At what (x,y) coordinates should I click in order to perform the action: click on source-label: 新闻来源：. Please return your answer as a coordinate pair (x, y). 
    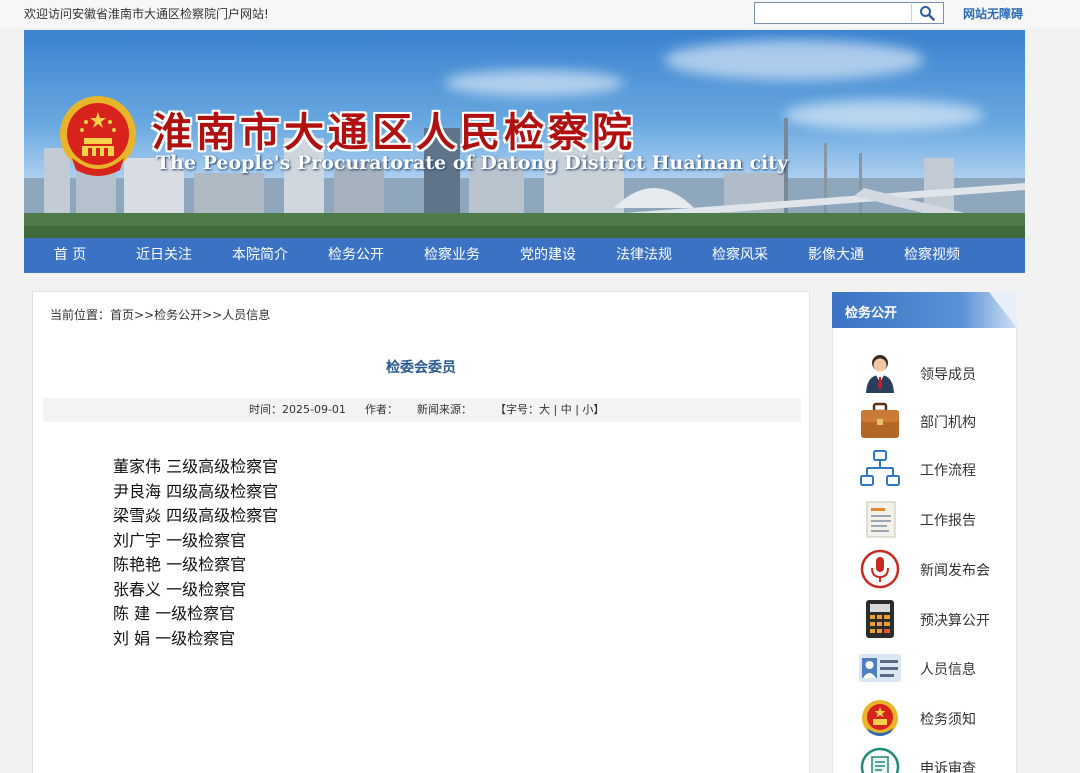
    Looking at the image, I should click on (444, 409).